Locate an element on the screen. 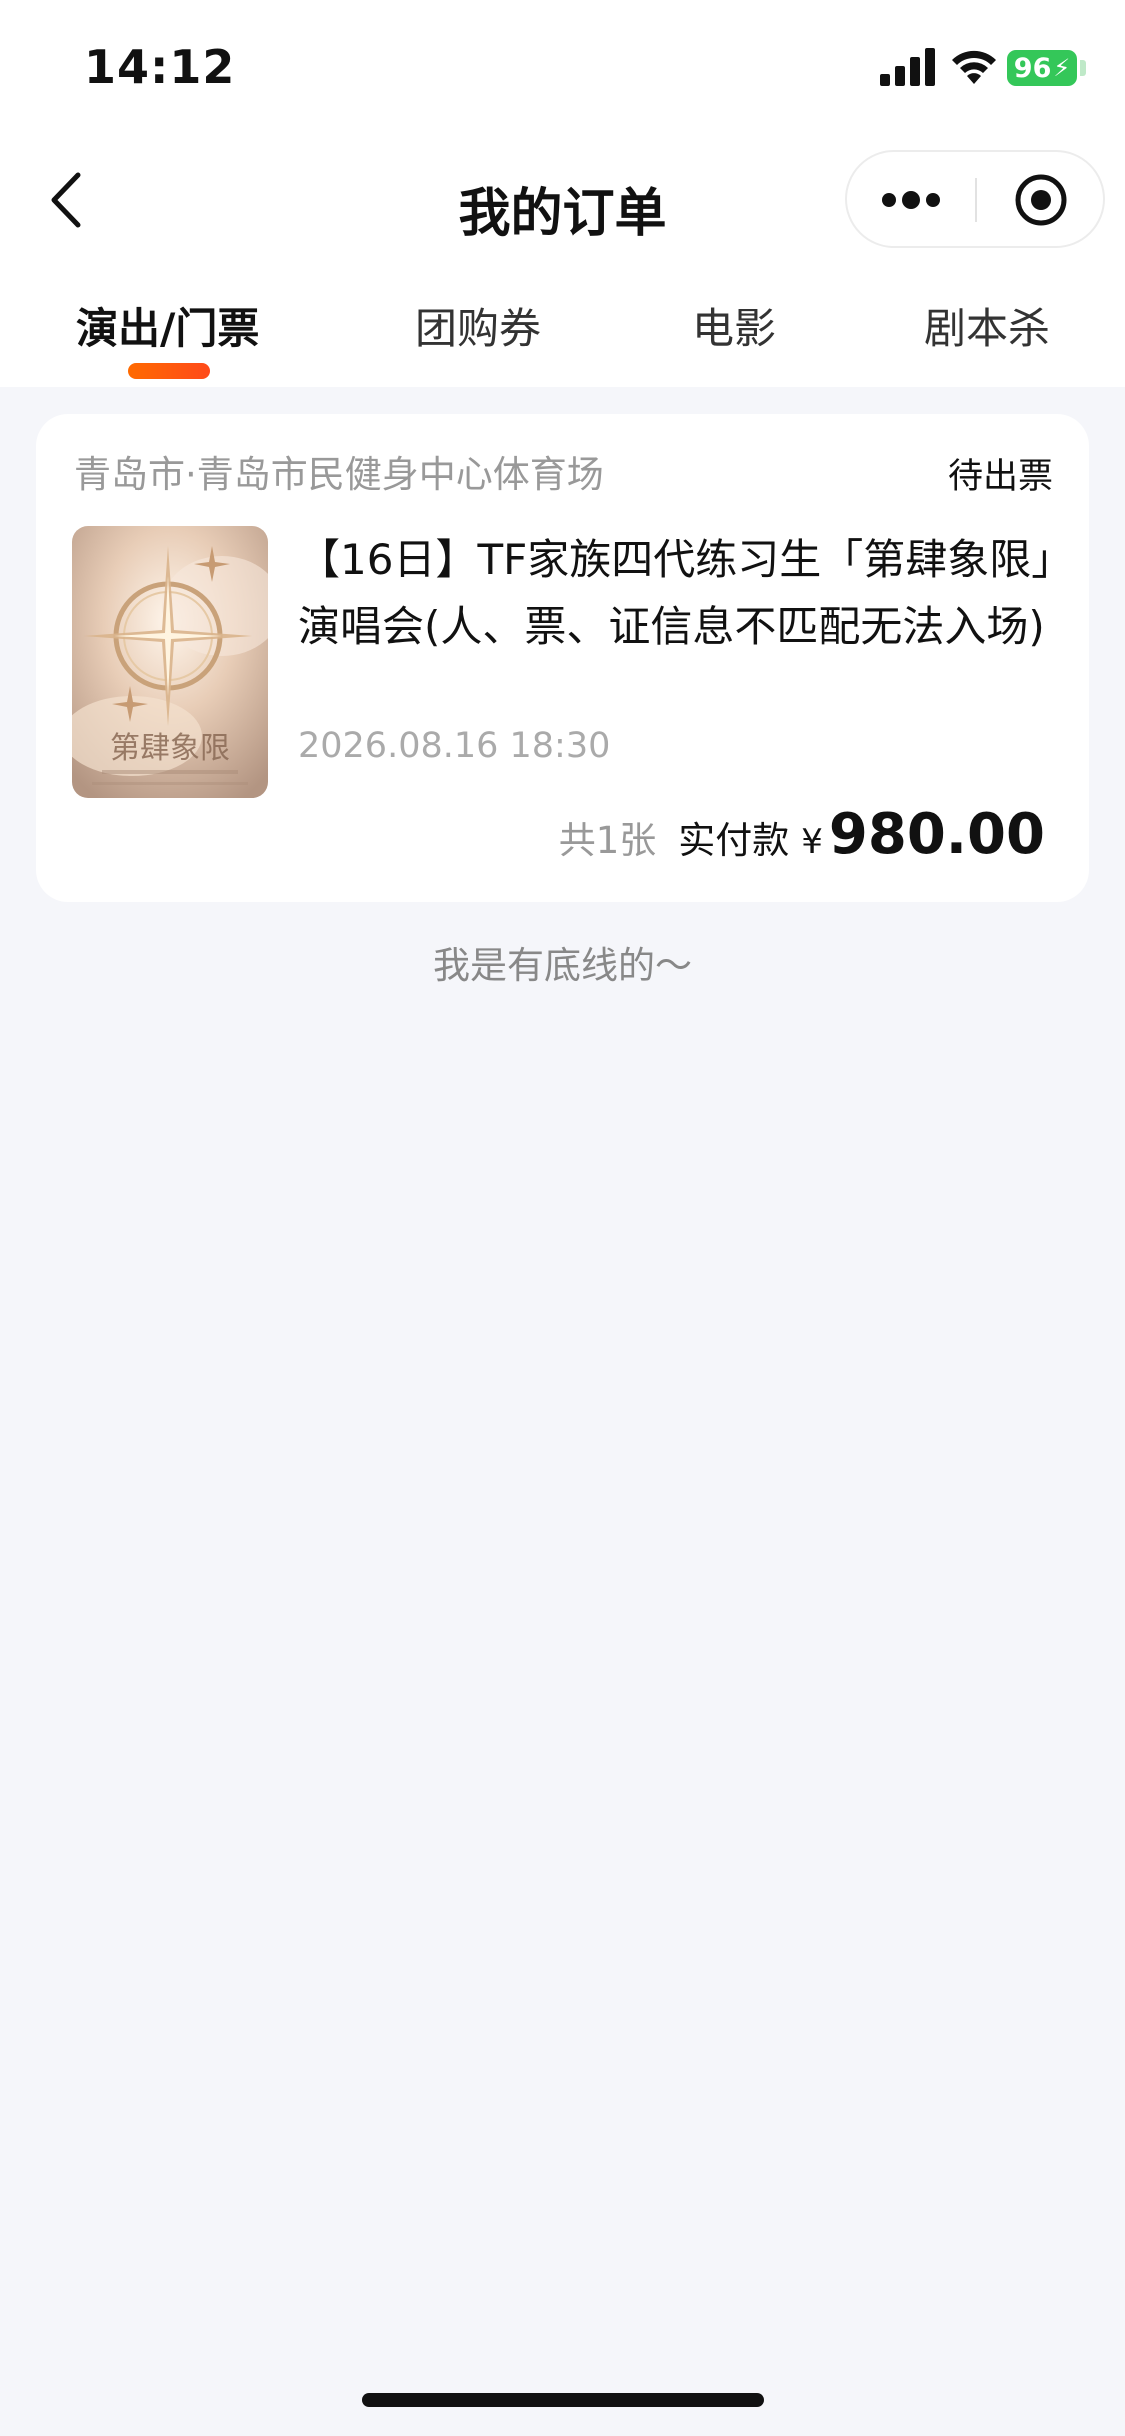  paid-amount: 980.00 is located at coordinates (936, 834).